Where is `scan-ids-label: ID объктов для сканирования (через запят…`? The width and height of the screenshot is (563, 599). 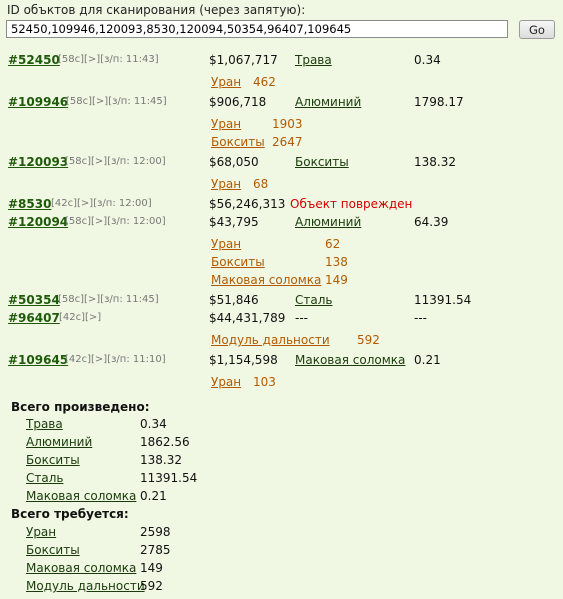 scan-ids-label: ID объктов для сканирования (через запят… is located at coordinates (156, 10).